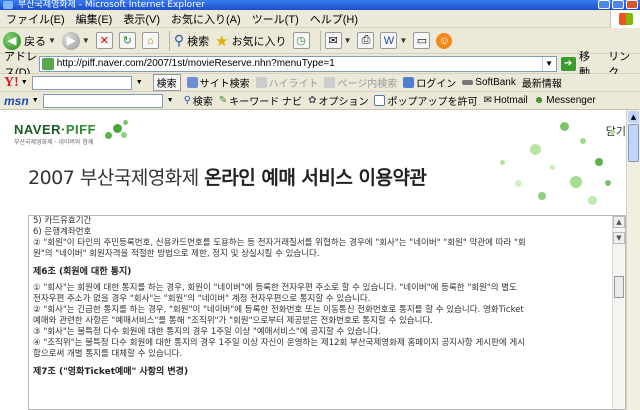 The height and width of the screenshot is (410, 640). What do you see at coordinates (565, 100) in the screenshot?
I see `messenger-link-button: ☻ Messenger` at bounding box center [565, 100].